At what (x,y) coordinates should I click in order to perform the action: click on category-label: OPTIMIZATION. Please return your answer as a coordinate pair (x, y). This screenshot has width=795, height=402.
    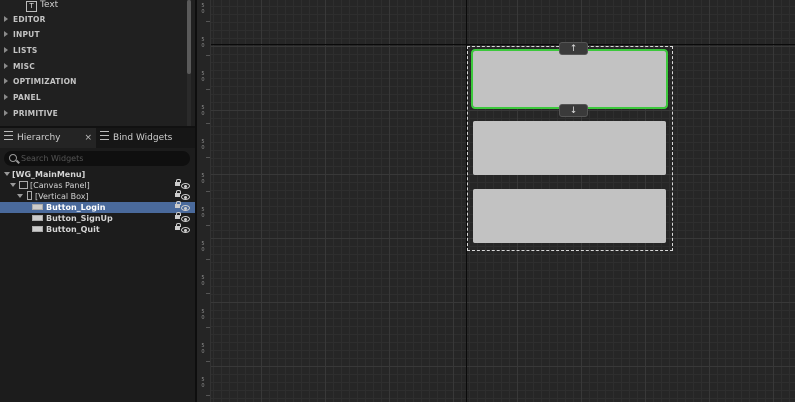
    Looking at the image, I should click on (45, 81).